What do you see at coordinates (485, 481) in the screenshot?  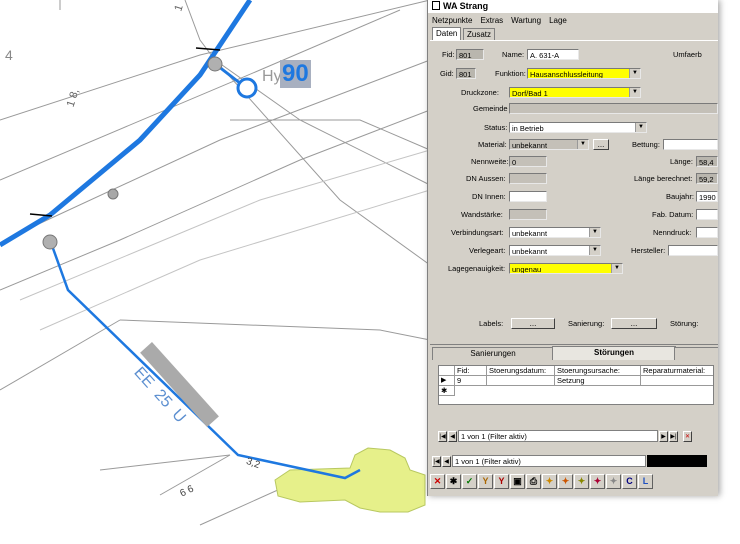 I see `filter-icon: Y` at bounding box center [485, 481].